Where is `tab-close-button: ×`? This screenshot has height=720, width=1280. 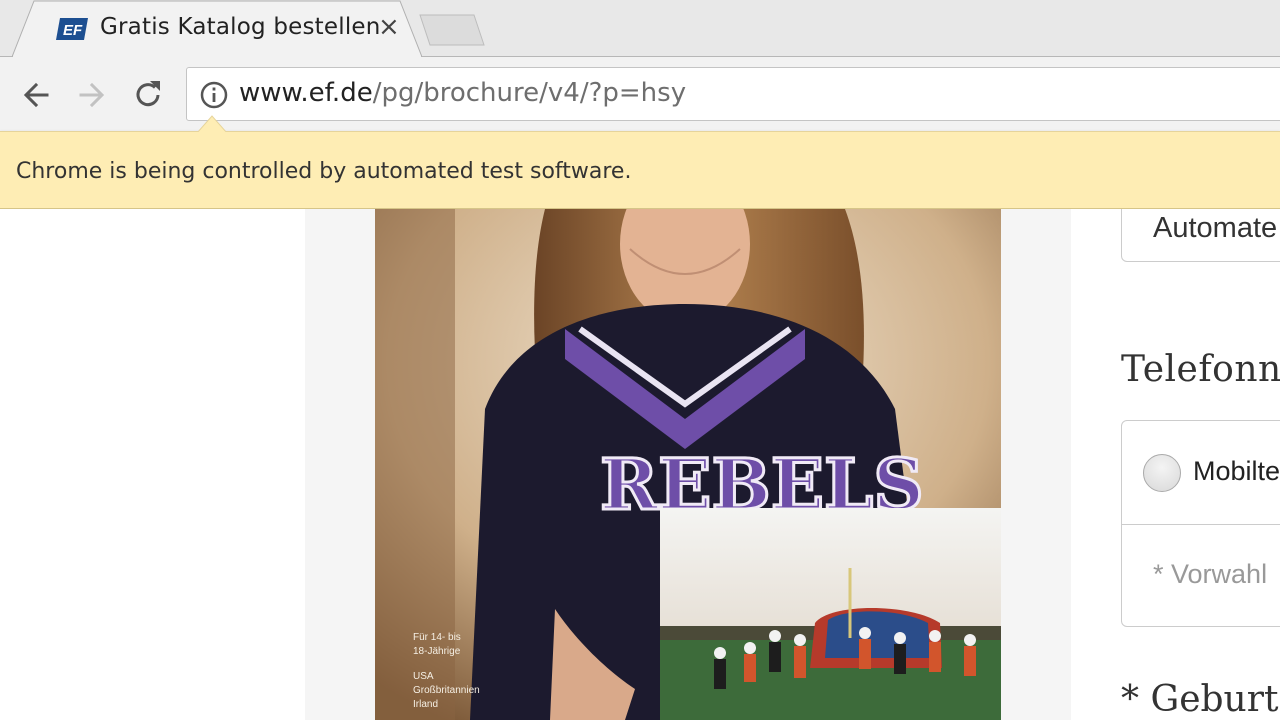
tab-close-button: × is located at coordinates (389, 27).